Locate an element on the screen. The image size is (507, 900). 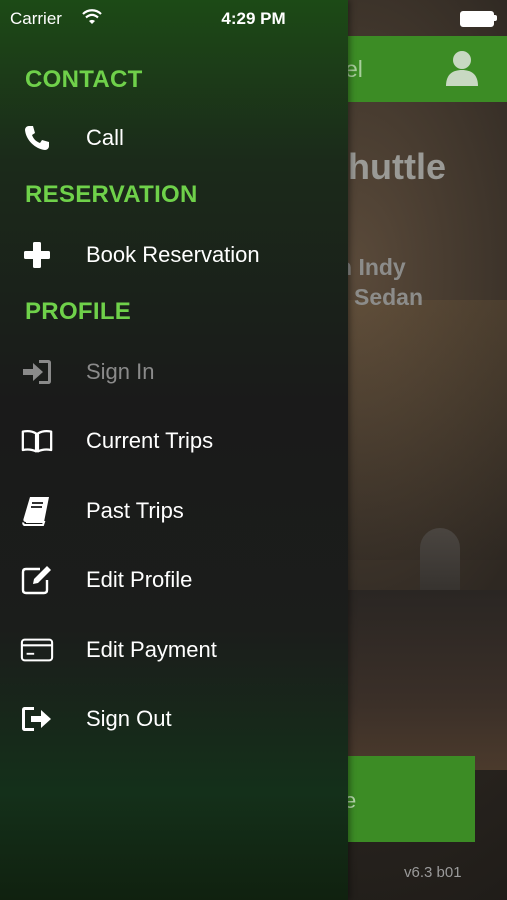
section-title-profile: PROFILE is located at coordinates (78, 311).